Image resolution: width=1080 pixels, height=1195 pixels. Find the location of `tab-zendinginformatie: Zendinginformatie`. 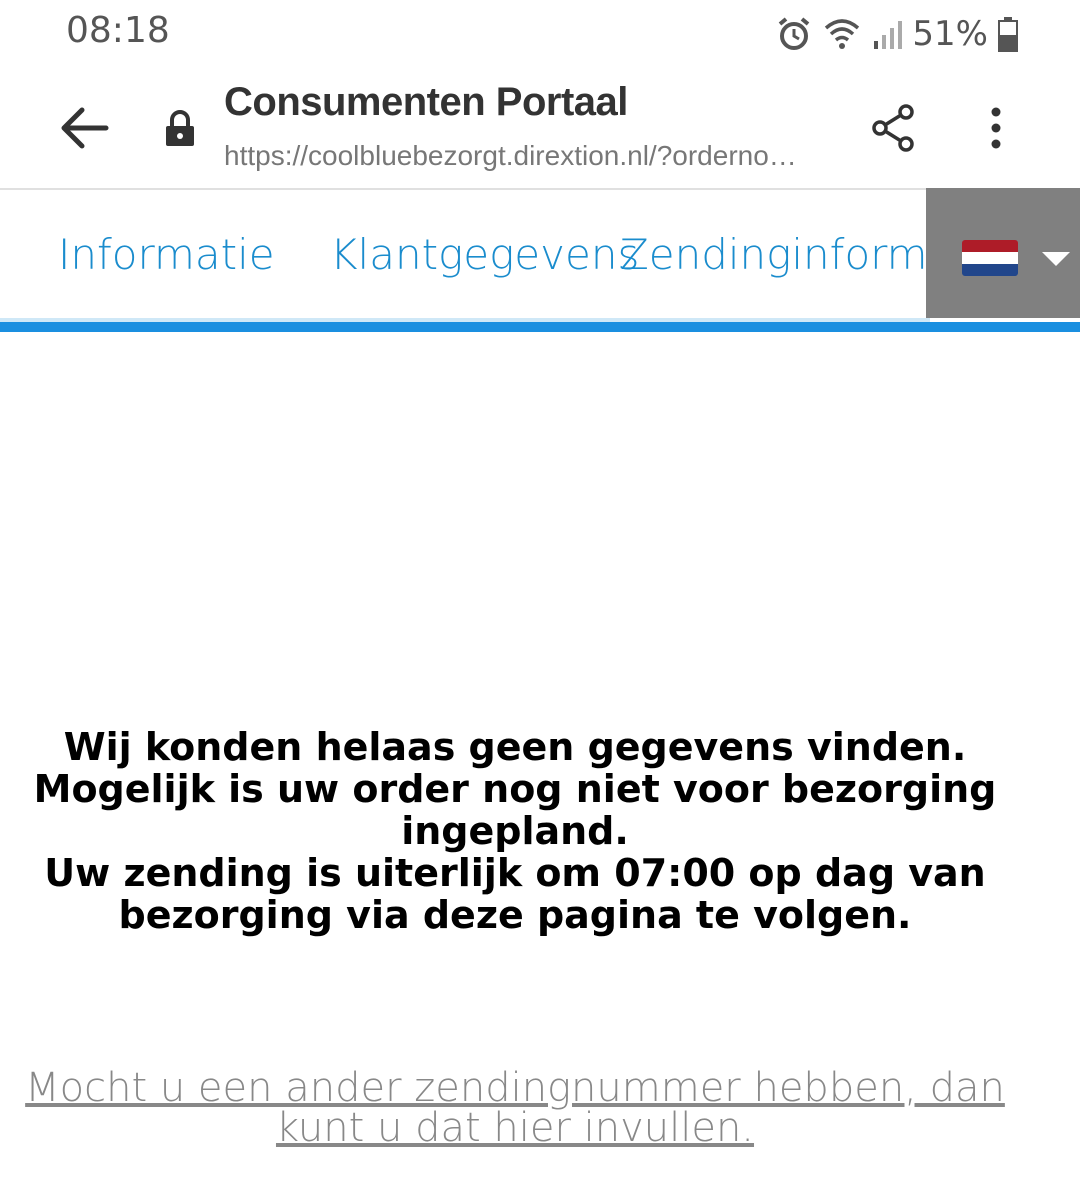

tab-zendinginformatie: Zendinginformatie is located at coordinates (772, 254).